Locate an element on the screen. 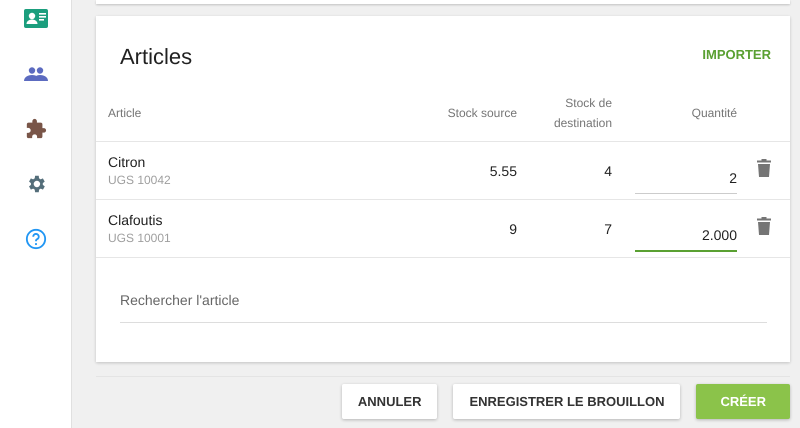  people-icon is located at coordinates (36, 73).